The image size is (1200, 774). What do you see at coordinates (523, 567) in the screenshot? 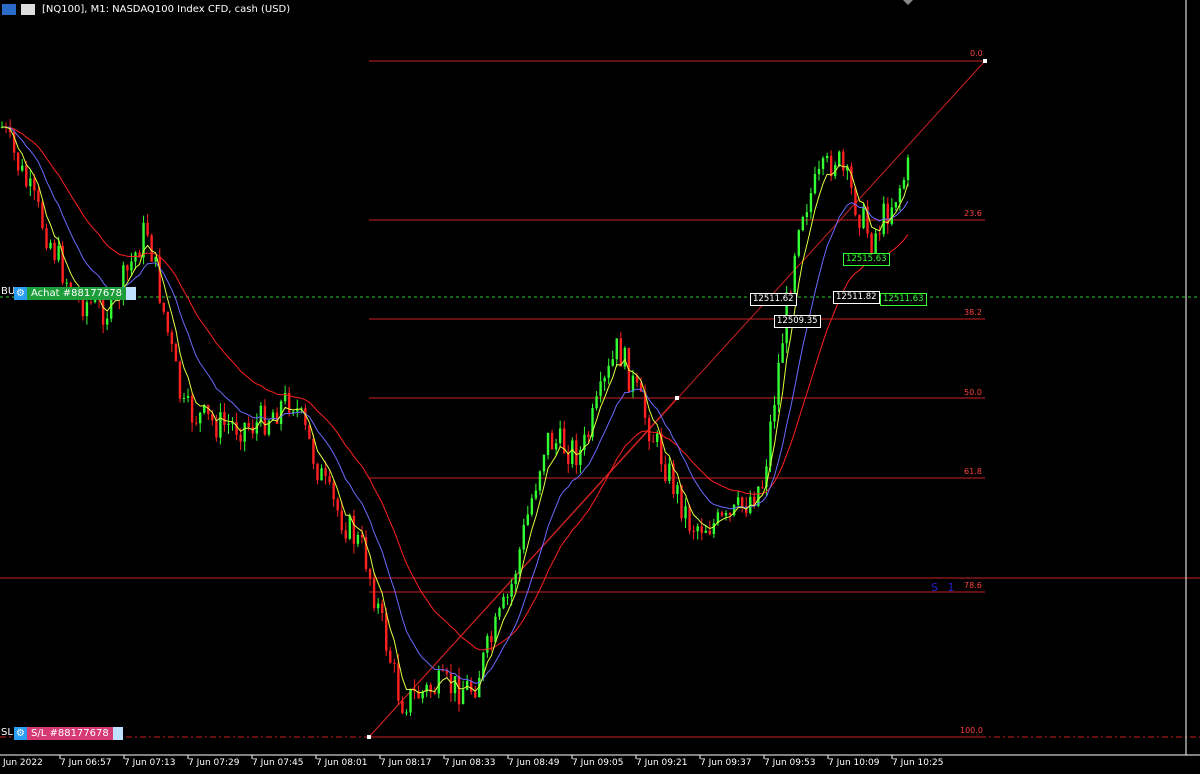
I see `fib-diagonal-second` at bounding box center [523, 567].